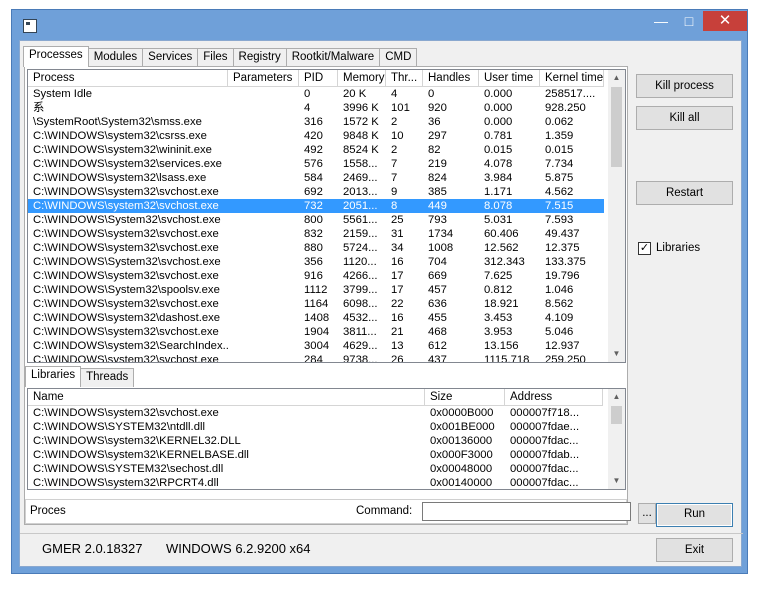 This screenshot has width=768, height=594. I want to click on close-button: ✕, so click(725, 21).